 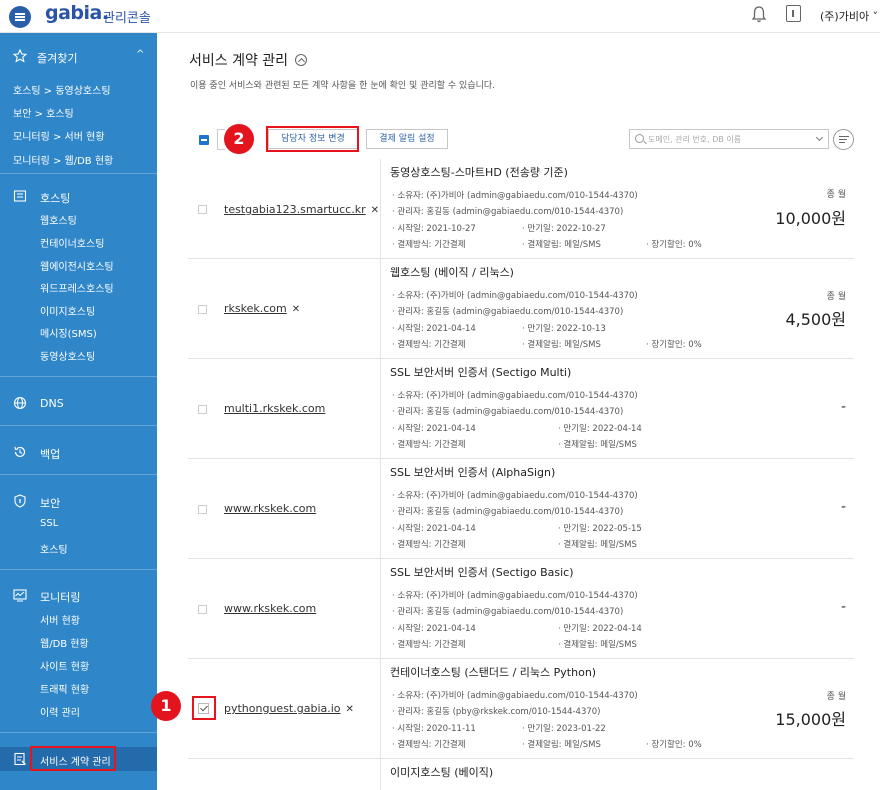 I want to click on contract-icon, so click(x=20, y=759).